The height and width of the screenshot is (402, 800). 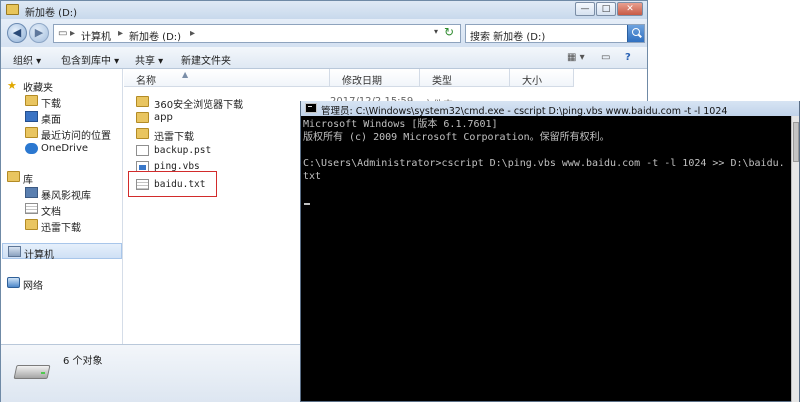 I want to click on nav-item-documents: 文档, so click(x=61, y=209).